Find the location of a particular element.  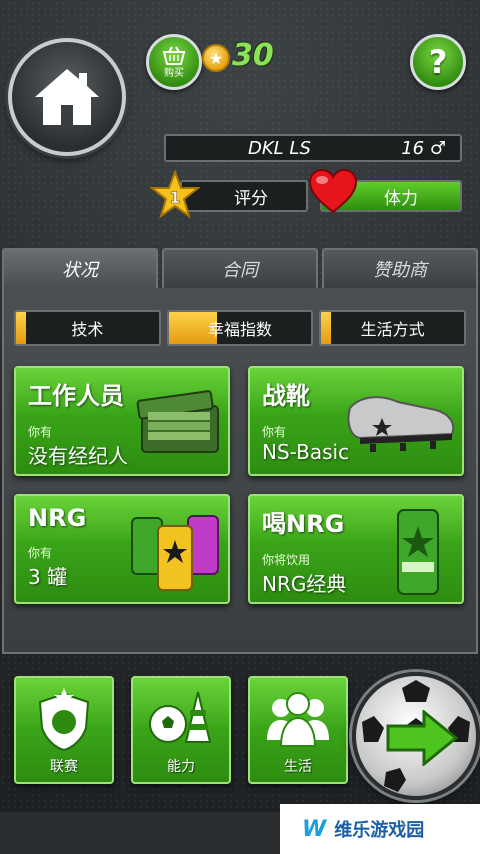

training-ball-cone-icon is located at coordinates (180, 717).